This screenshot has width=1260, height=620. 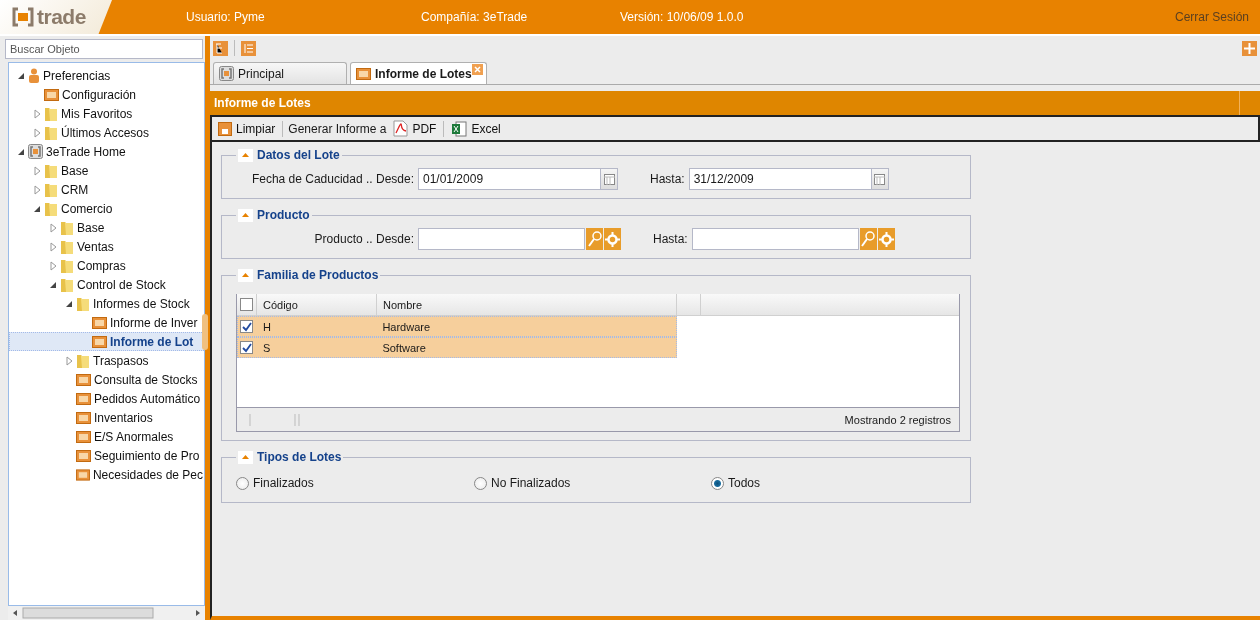 I want to click on field-label: Fecha de Caducidad .. Desde:, so click(x=332, y=179).